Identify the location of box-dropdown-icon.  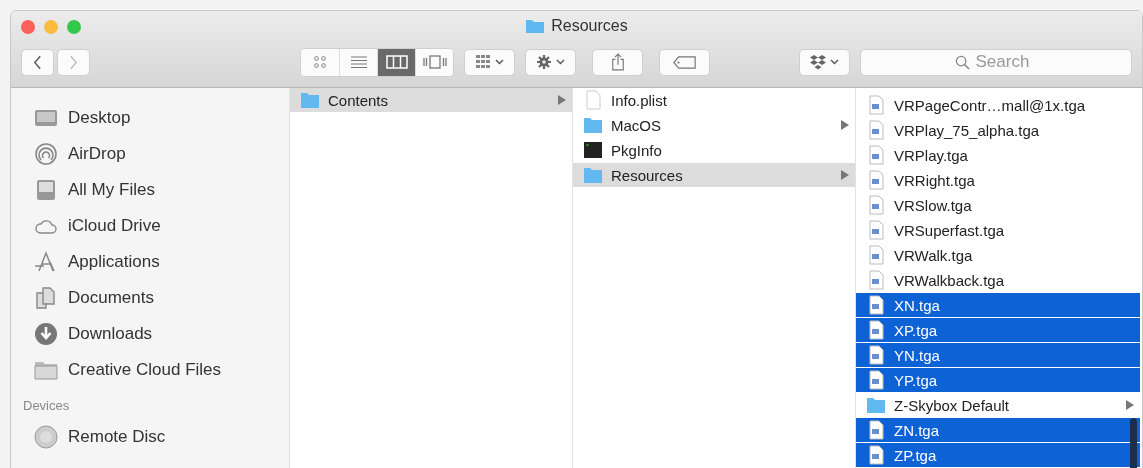
(824, 62).